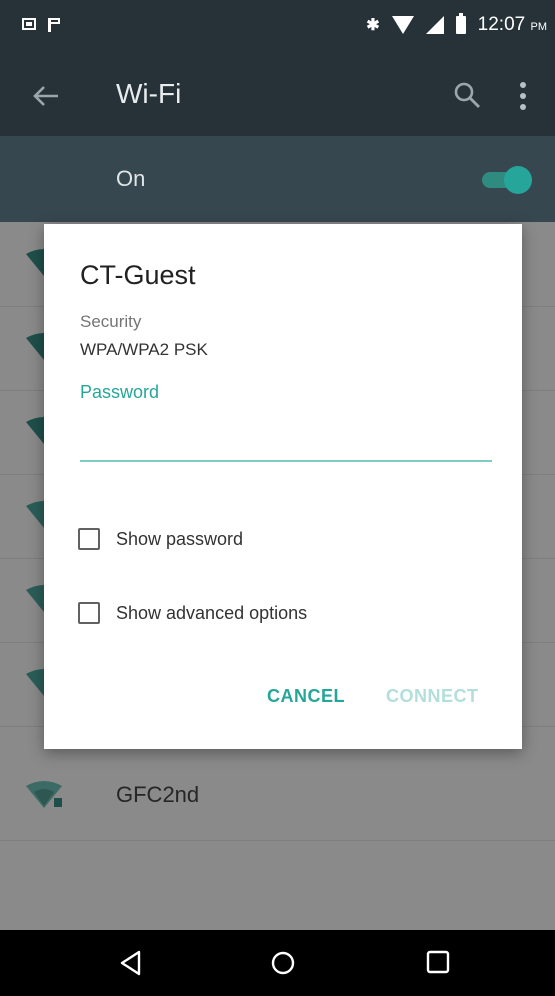 This screenshot has height=996, width=555. Describe the element at coordinates (158, 794) in the screenshot. I see `network-name: GFC2nd` at that location.